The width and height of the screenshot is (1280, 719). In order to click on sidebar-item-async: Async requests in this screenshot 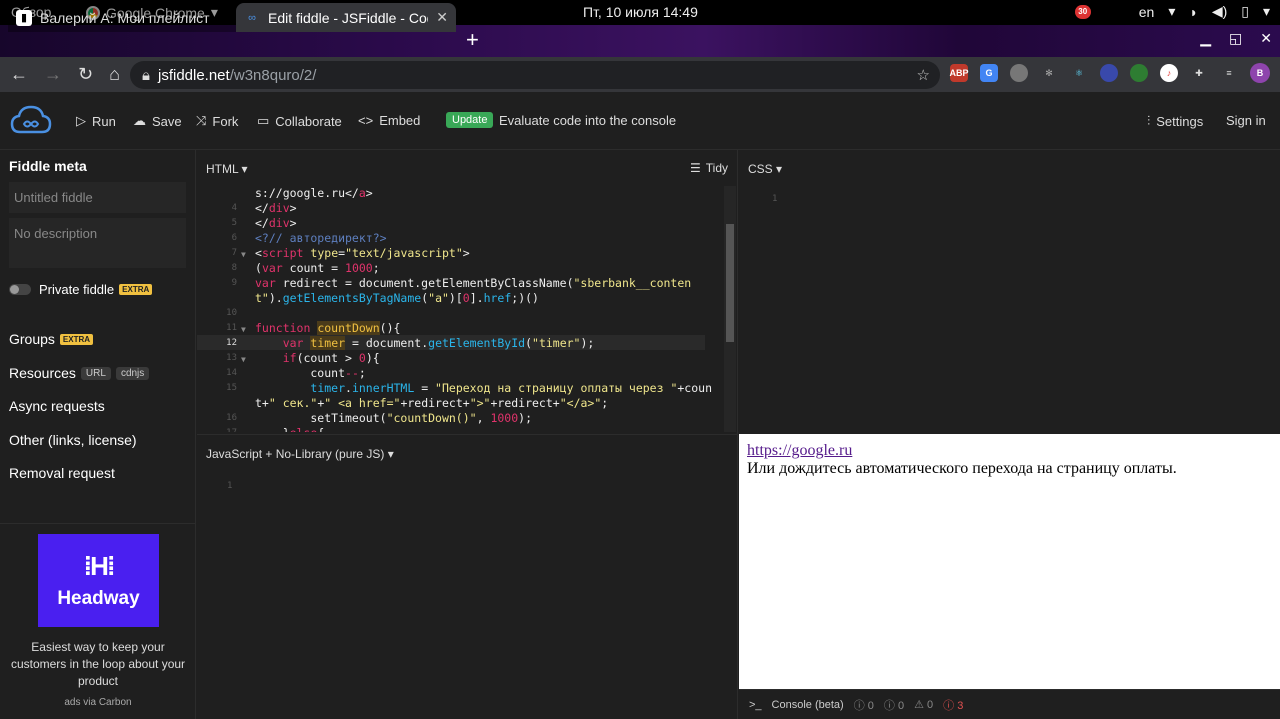, I will do `click(57, 406)`.